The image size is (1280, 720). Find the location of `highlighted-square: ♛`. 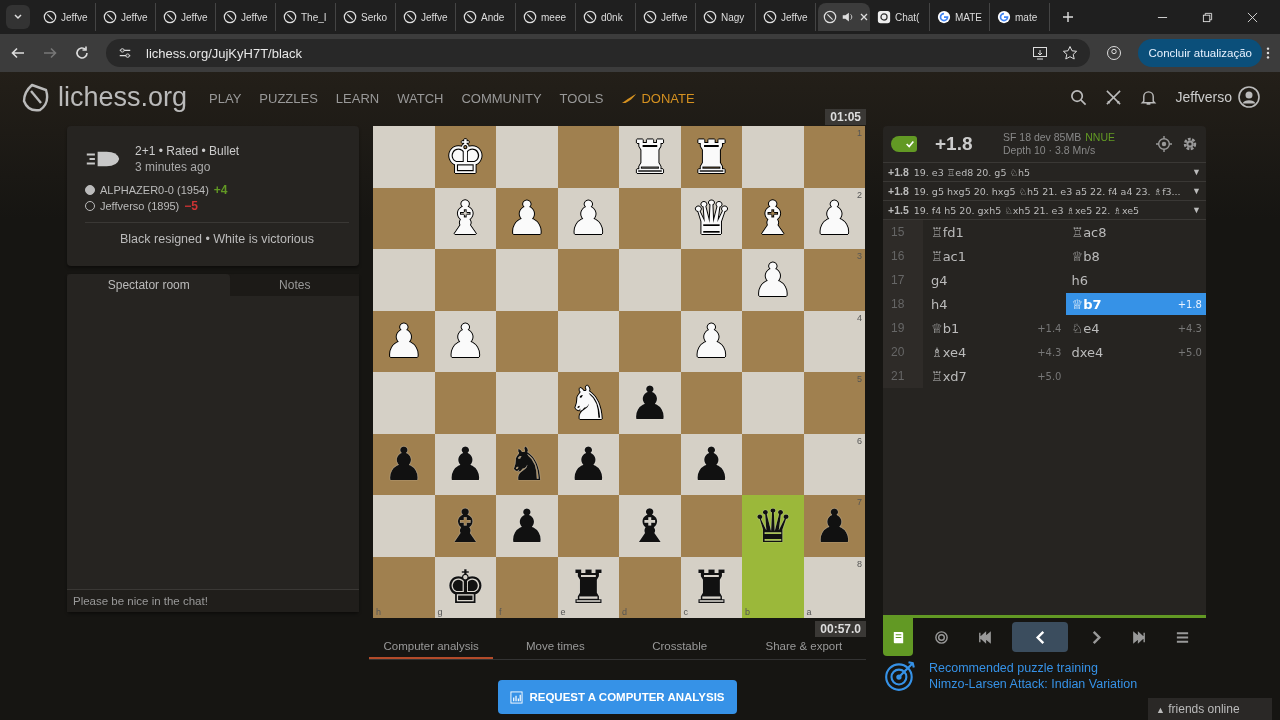

highlighted-square: ♛ is located at coordinates (773, 526).